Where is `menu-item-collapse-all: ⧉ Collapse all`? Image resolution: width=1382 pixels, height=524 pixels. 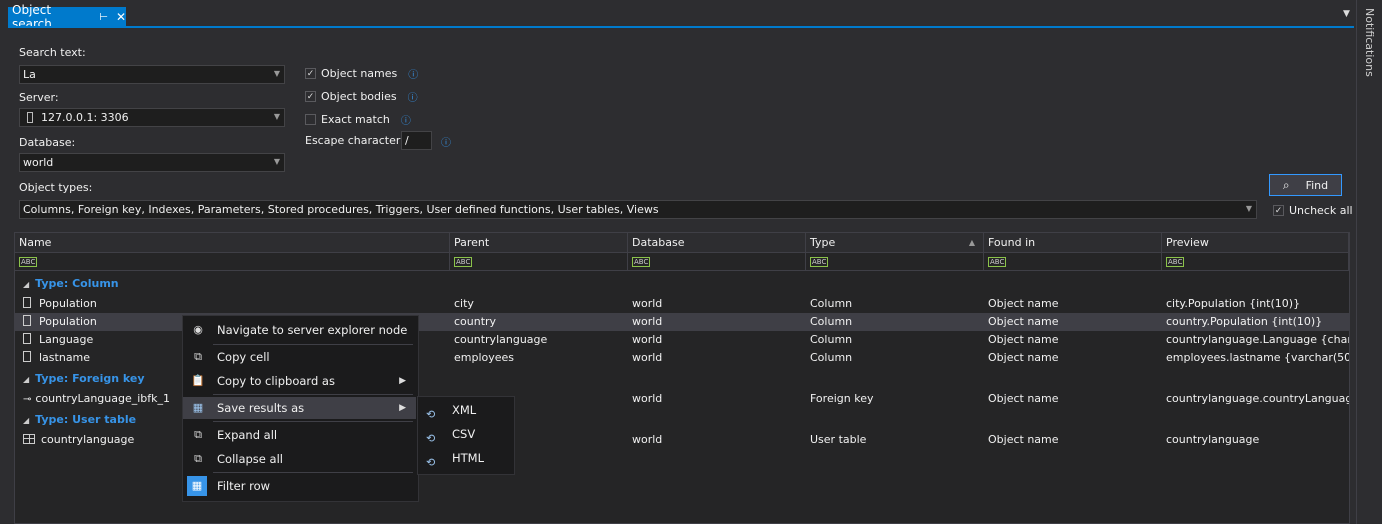
menu-item-collapse-all: ⧉ Collapse all is located at coordinates (299, 459).